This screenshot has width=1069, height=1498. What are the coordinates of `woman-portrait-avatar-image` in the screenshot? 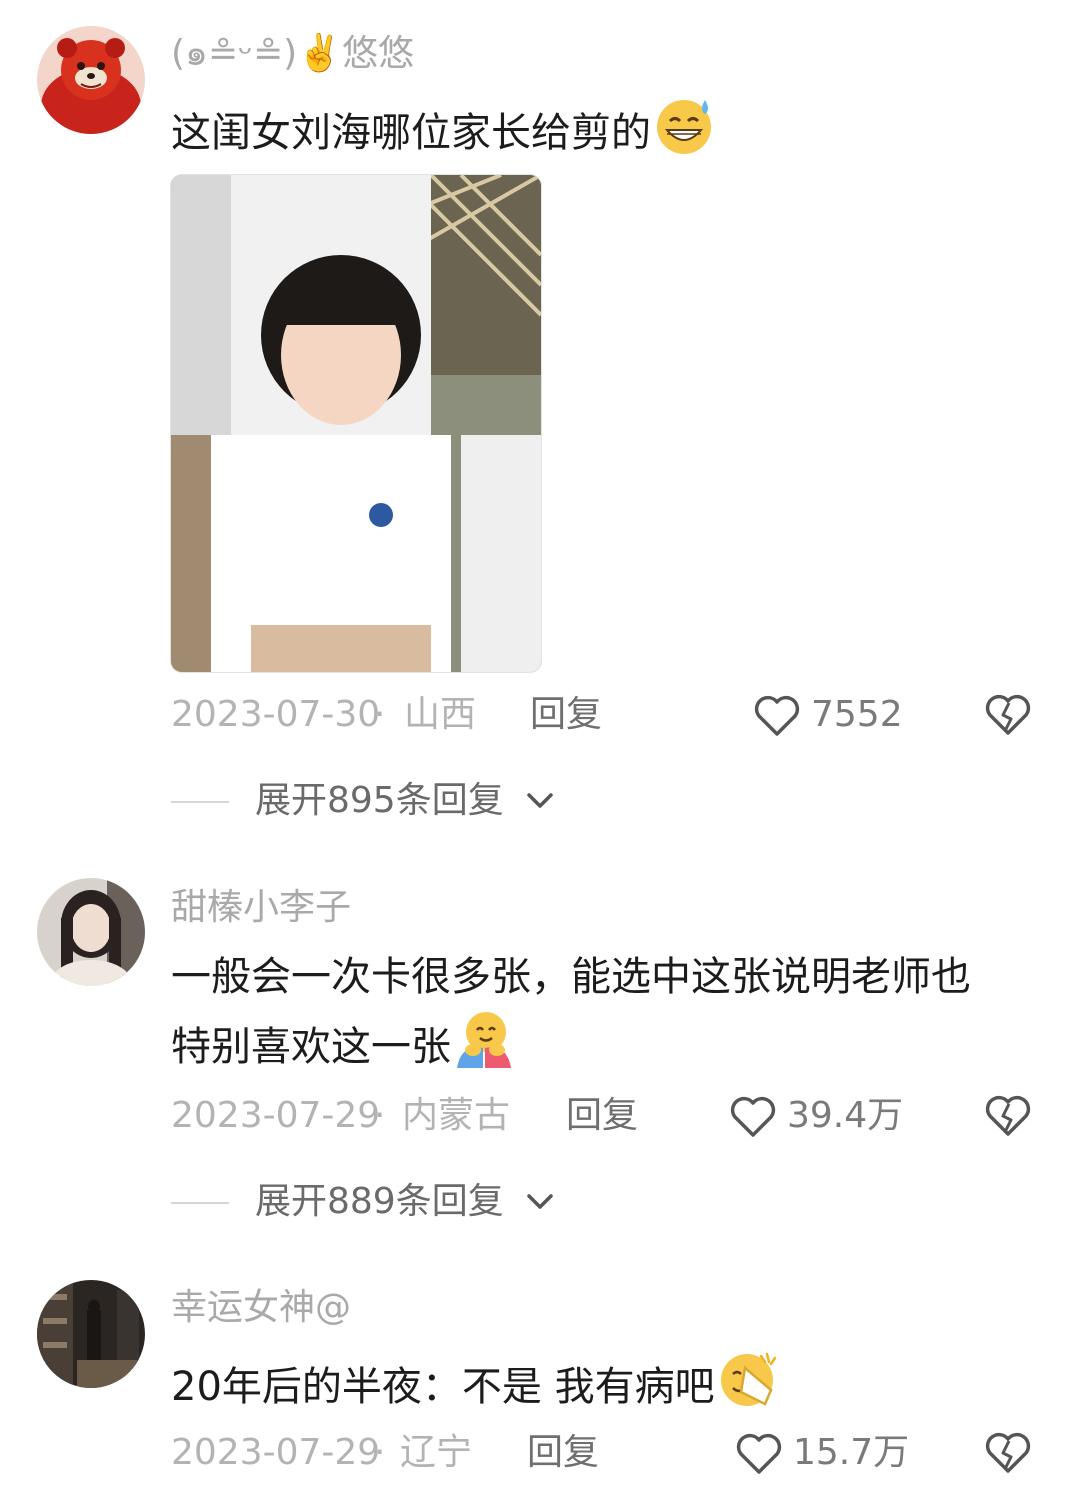 It's located at (91, 932).